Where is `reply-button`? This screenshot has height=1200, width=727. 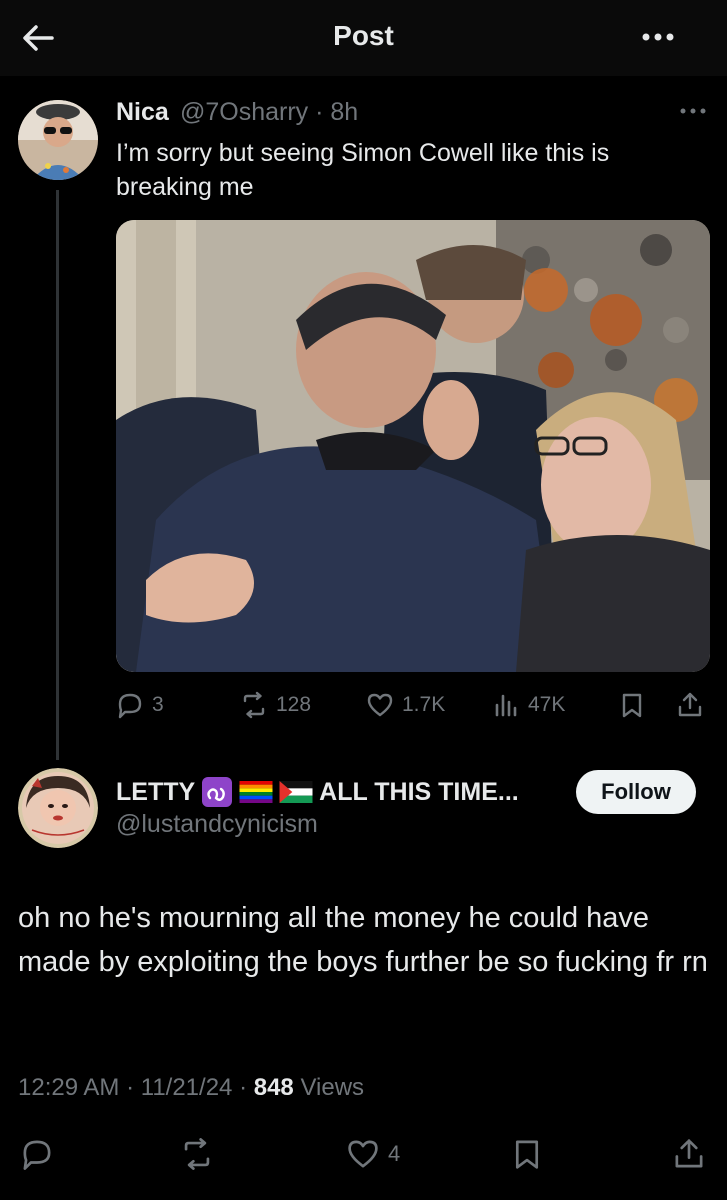 reply-button is located at coordinates (37, 1154).